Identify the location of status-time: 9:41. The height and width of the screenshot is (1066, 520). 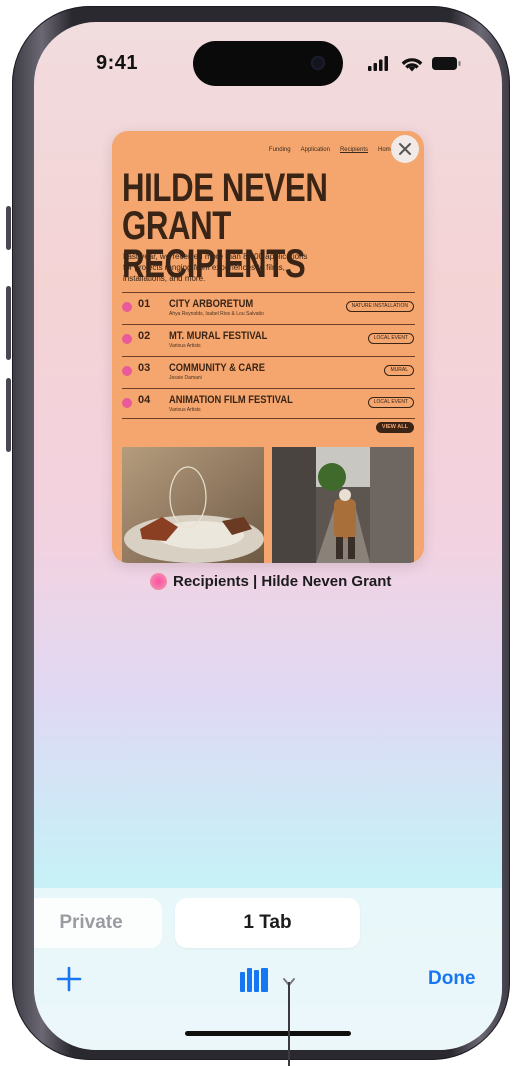
(117, 63).